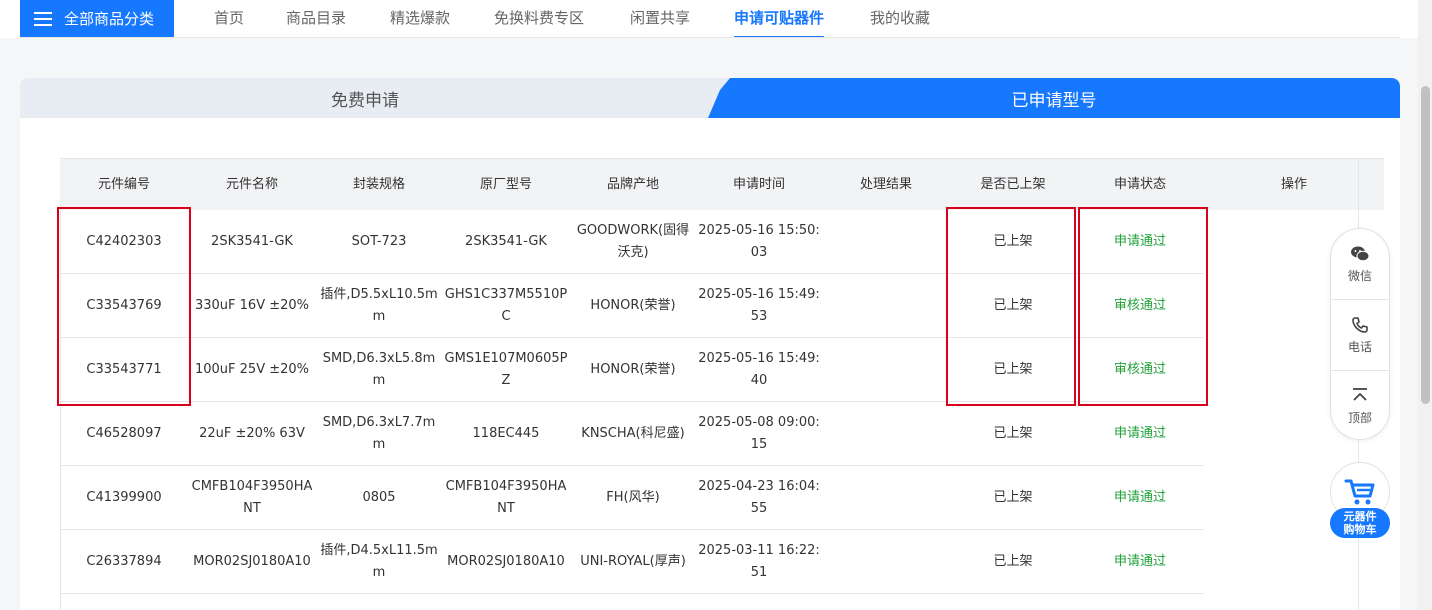  Describe the element at coordinates (379, 561) in the screenshot. I see `cell-package: 插件,D4.5xL11.5mm` at that location.